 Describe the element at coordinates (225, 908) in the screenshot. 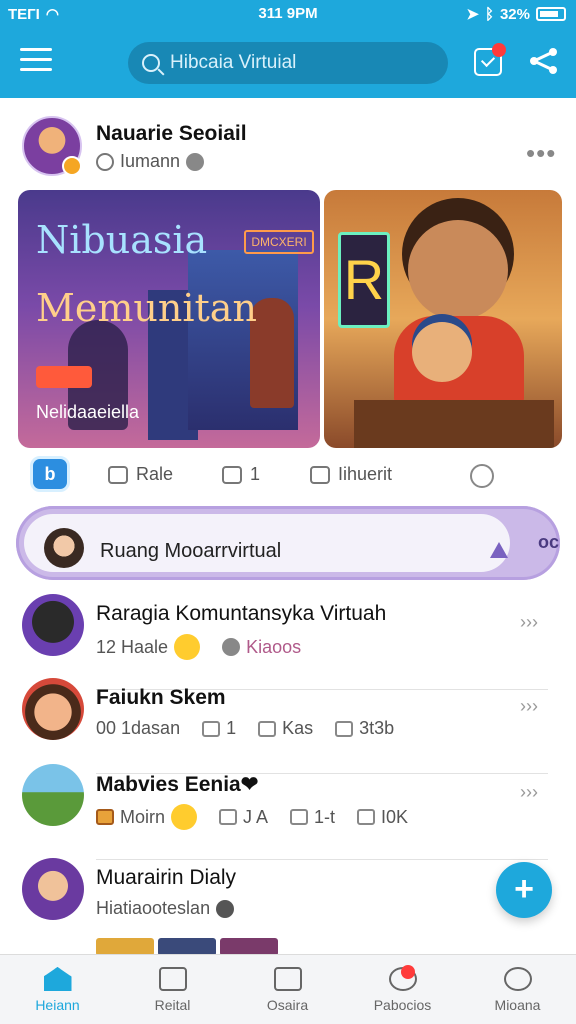

I see `emoji-icon` at that location.